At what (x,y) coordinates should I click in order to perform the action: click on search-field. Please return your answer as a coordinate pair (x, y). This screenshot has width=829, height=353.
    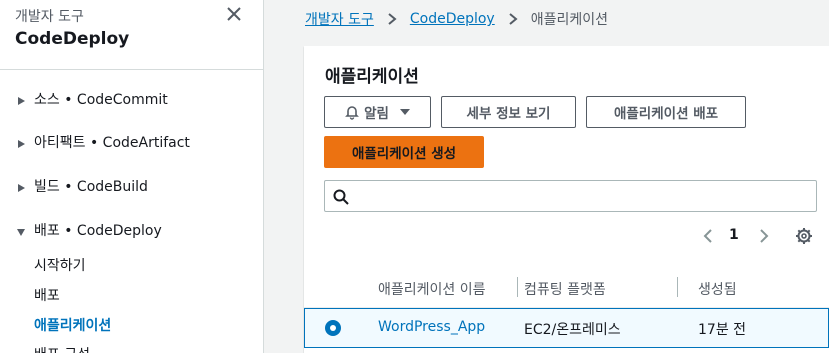
    Looking at the image, I should click on (570, 196).